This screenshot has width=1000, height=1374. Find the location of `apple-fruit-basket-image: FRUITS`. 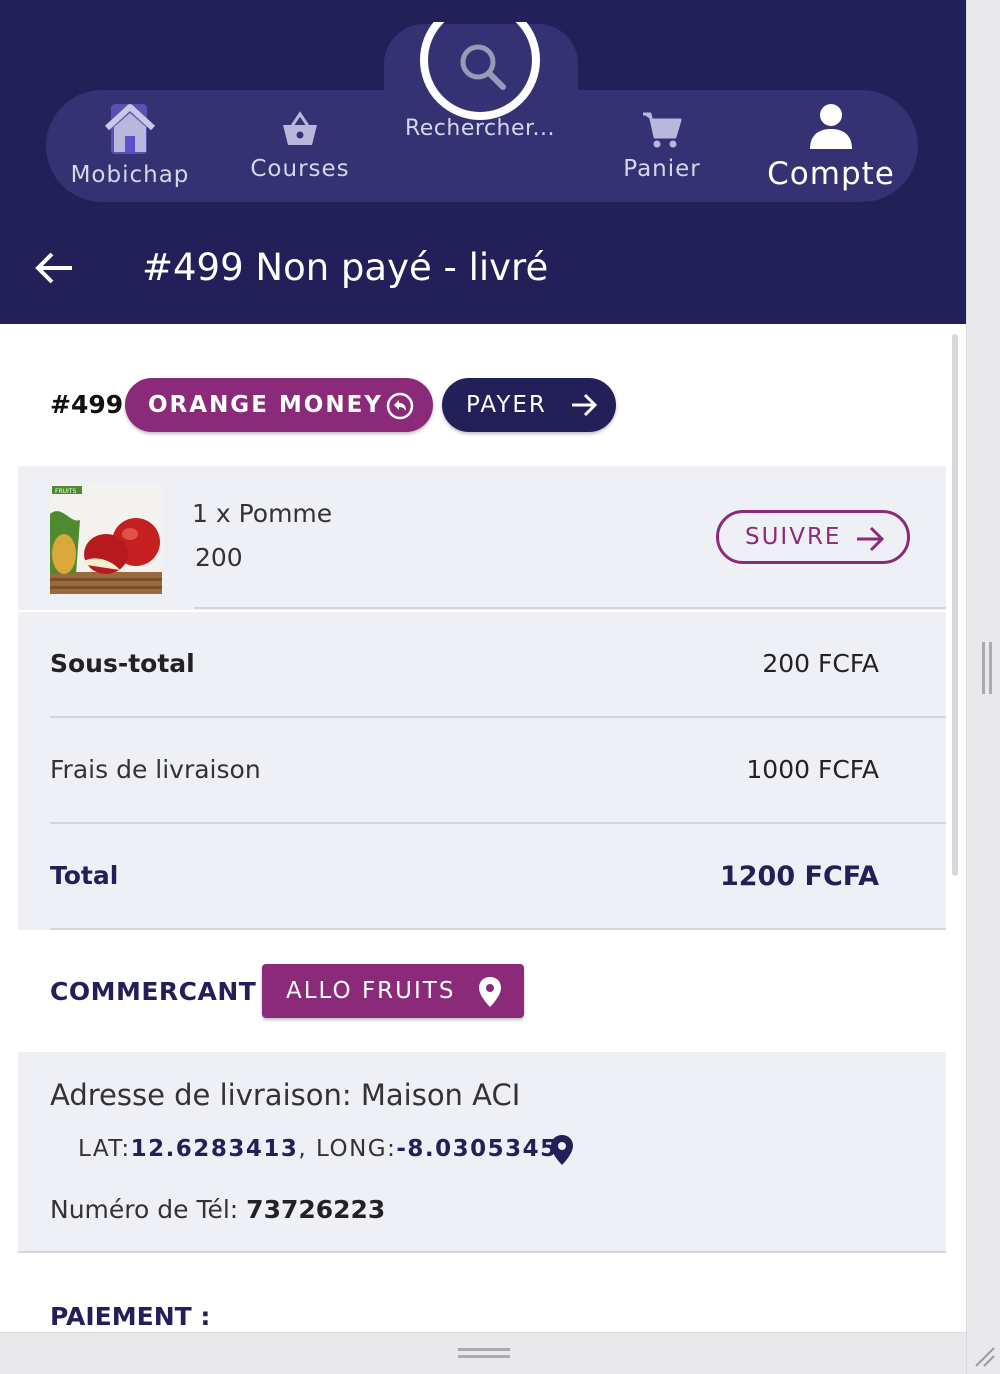

apple-fruit-basket-image: FRUITS is located at coordinates (106, 539).